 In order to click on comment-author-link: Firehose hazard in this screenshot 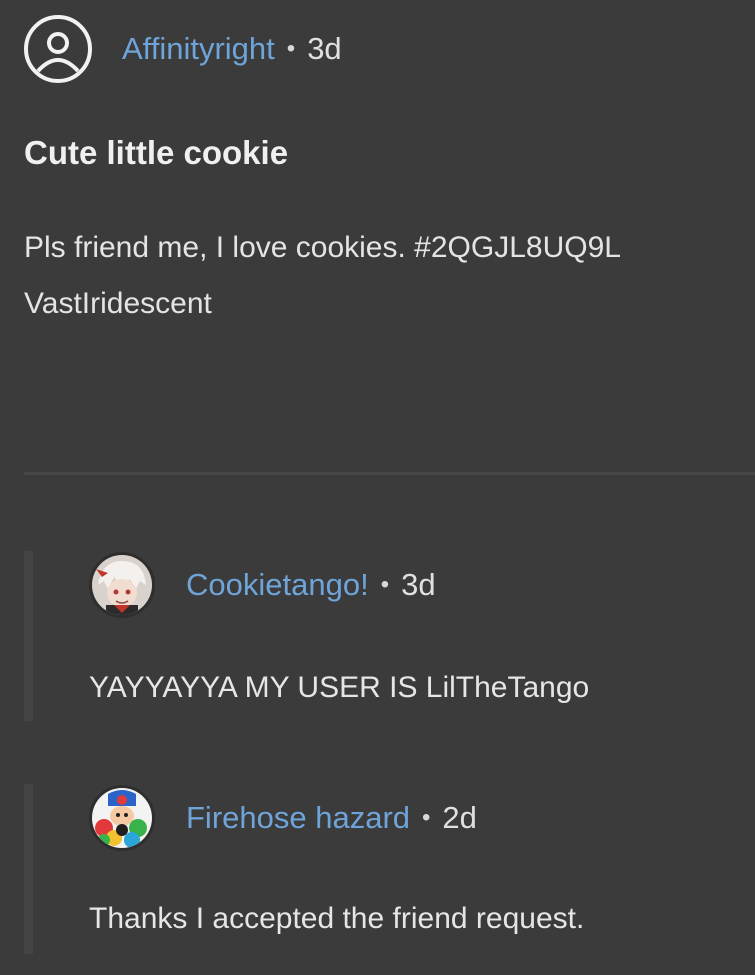, I will do `click(298, 818)`.